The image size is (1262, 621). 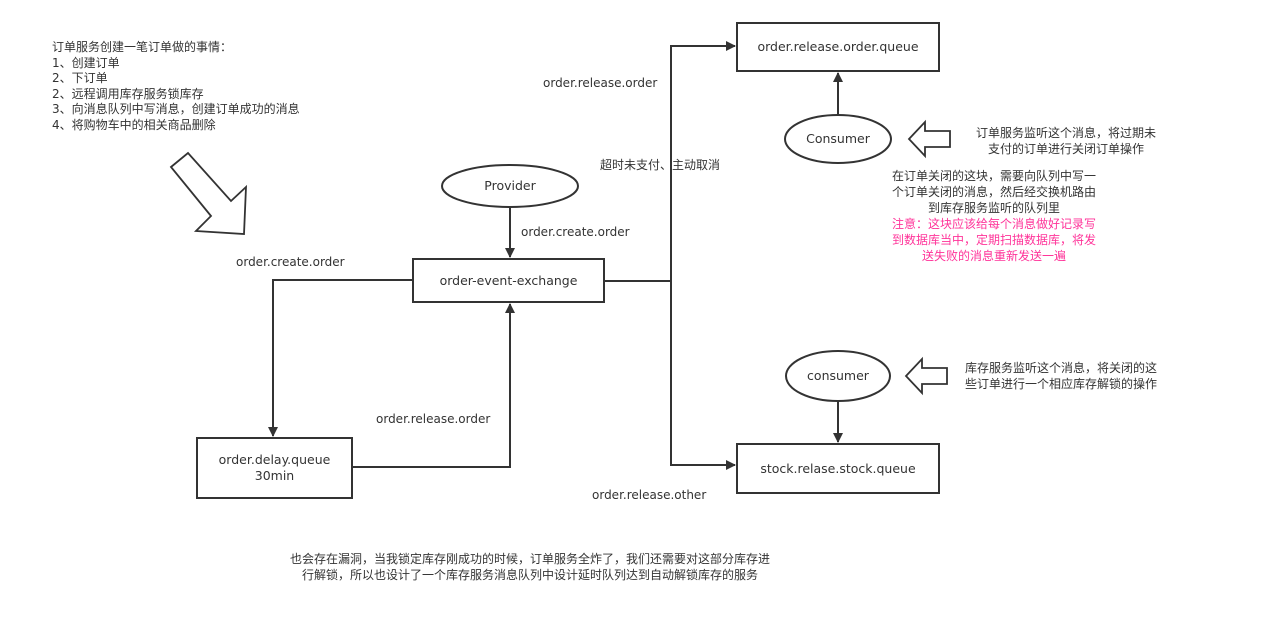 What do you see at coordinates (1065, 149) in the screenshot?
I see `note-line: 支付的订单进行关闭订单操作` at bounding box center [1065, 149].